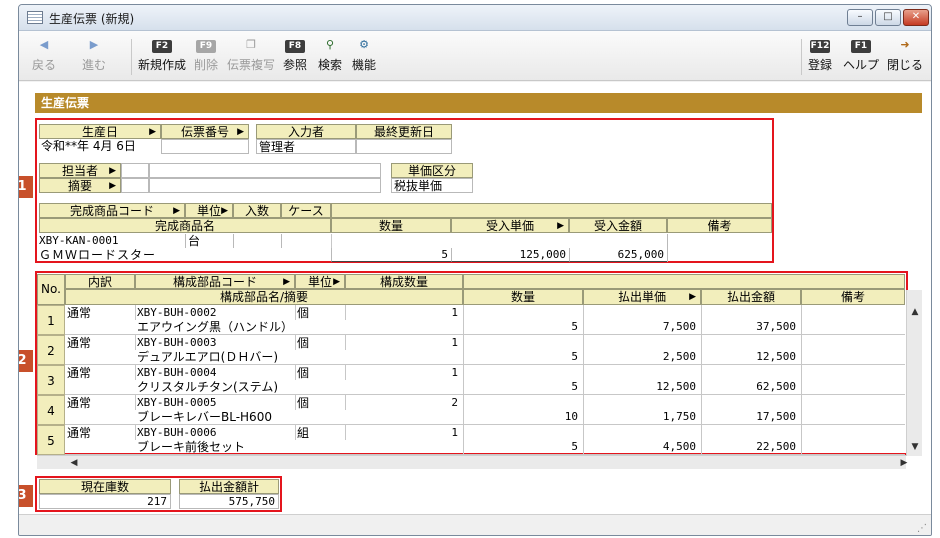  Describe the element at coordinates (916, 17) in the screenshot. I see `close-window-button: ✕` at that location.